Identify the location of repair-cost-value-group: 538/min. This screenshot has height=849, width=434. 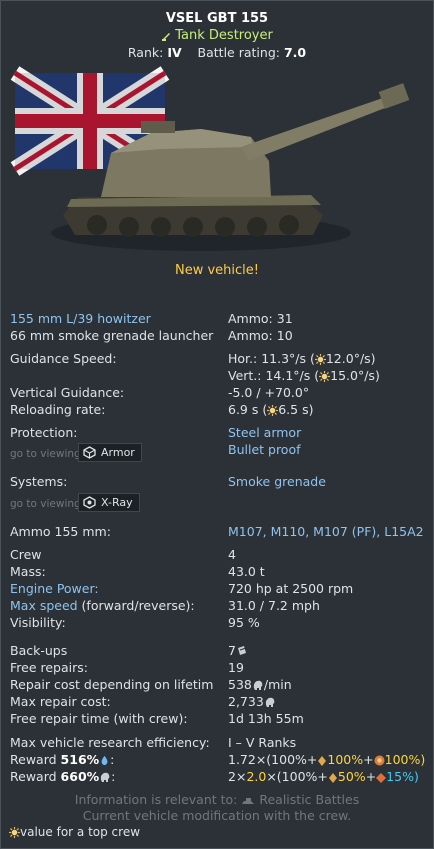
(260, 684).